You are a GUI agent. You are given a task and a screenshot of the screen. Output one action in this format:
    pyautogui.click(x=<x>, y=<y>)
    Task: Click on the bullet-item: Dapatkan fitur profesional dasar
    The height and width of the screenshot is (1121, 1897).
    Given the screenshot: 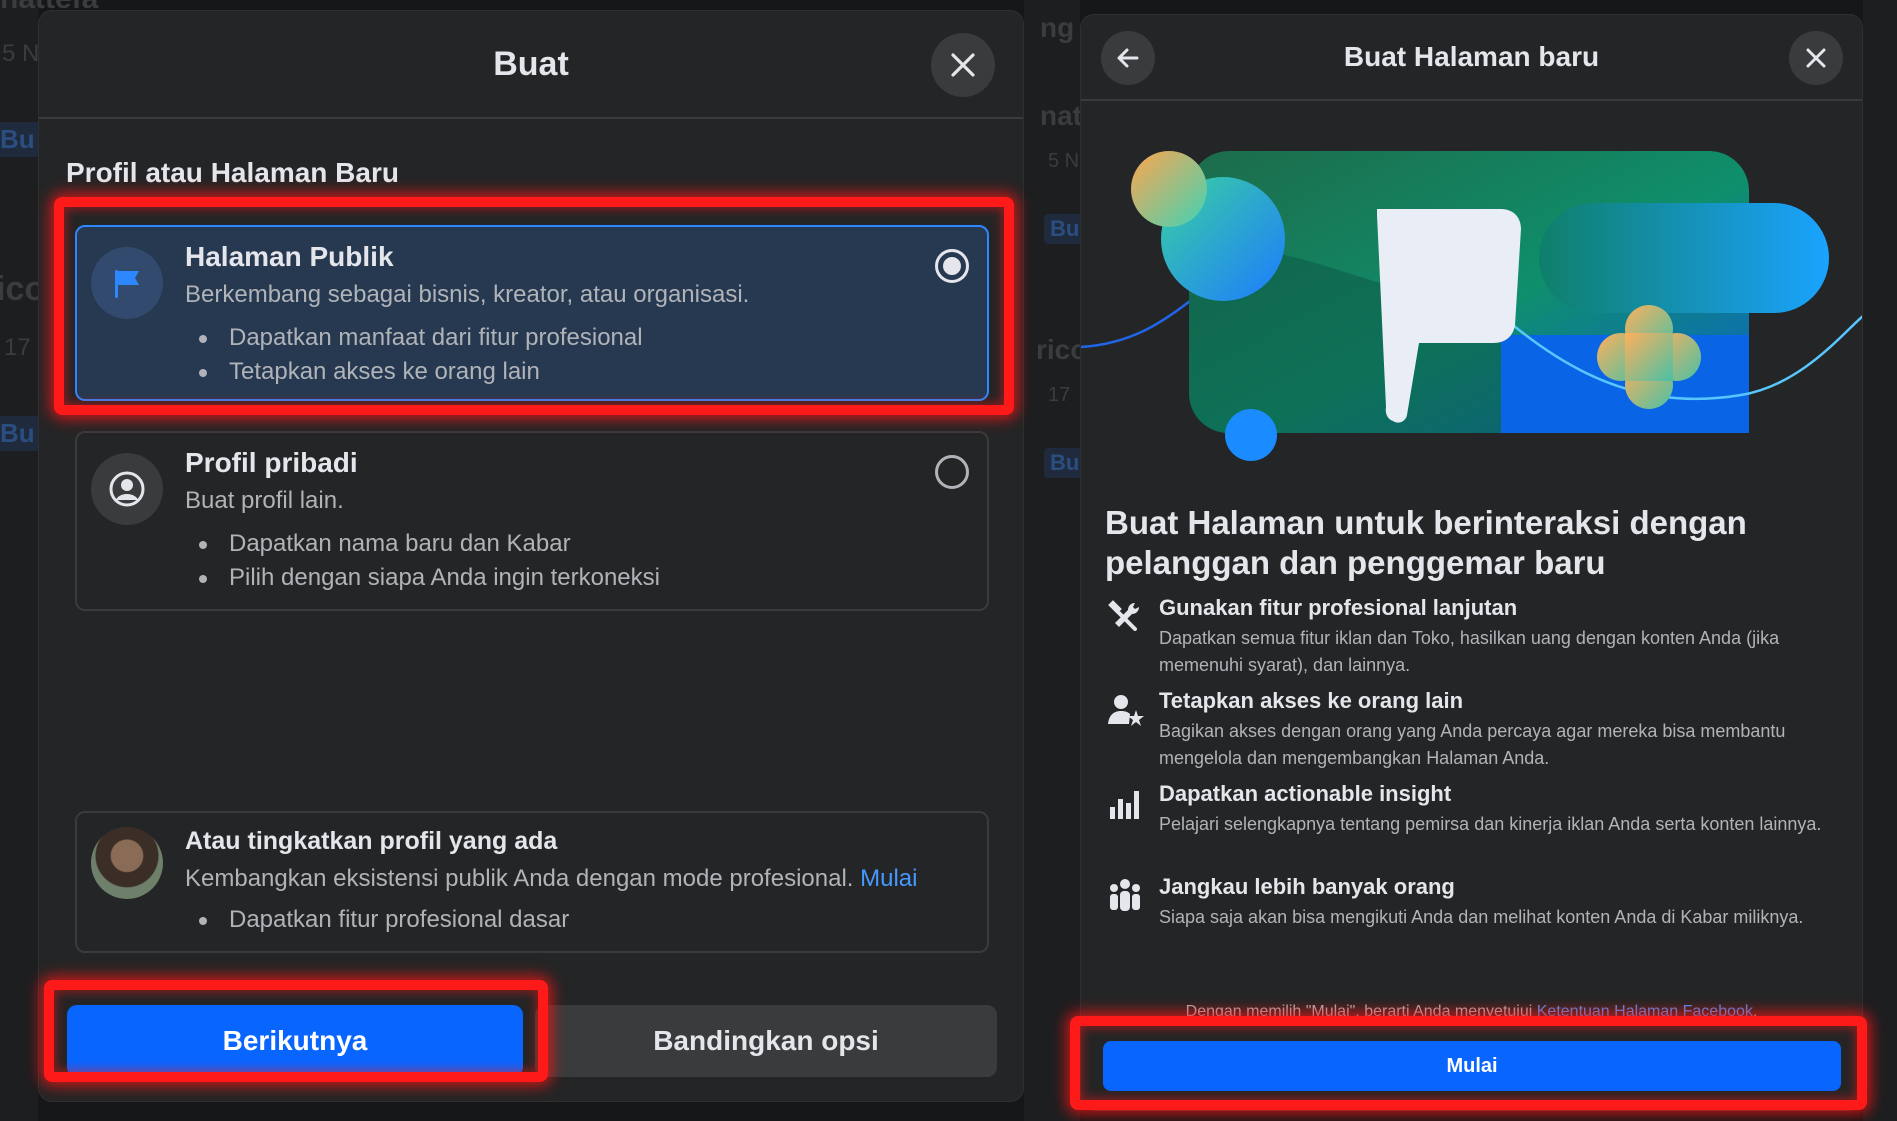 What is the action you would take?
    pyautogui.click(x=377, y=920)
    